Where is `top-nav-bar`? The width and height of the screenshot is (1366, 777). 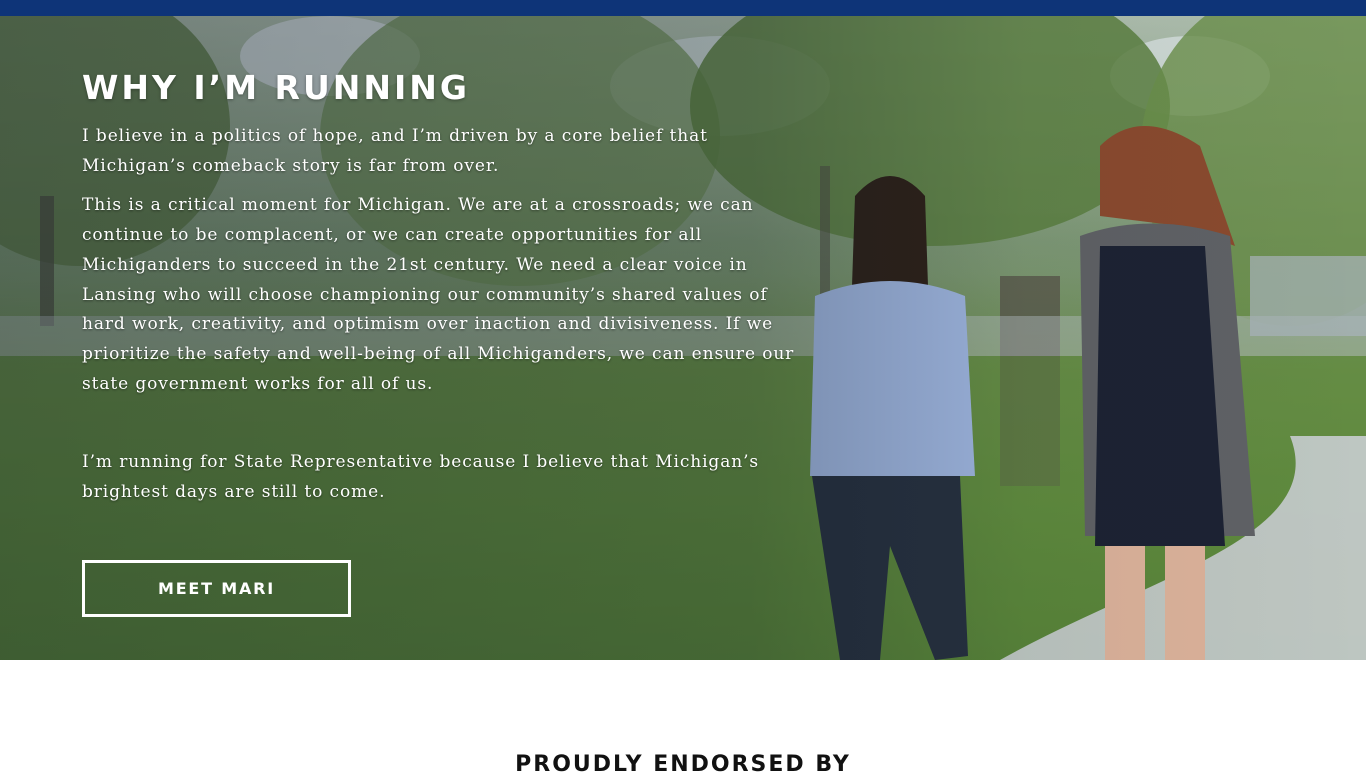 top-nav-bar is located at coordinates (683, 8).